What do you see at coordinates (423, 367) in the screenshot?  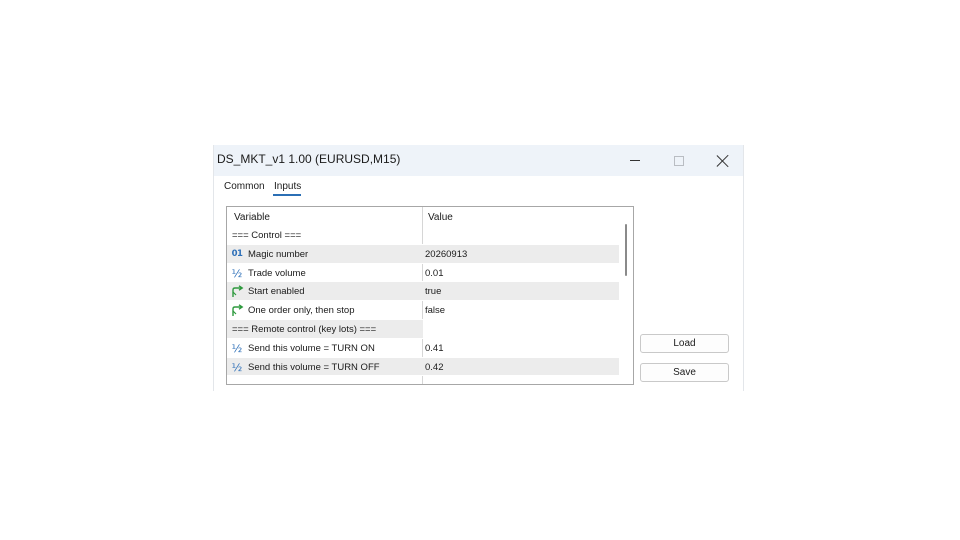 I see `table-row: ½ Send this volume = TURN OFF 0.42` at bounding box center [423, 367].